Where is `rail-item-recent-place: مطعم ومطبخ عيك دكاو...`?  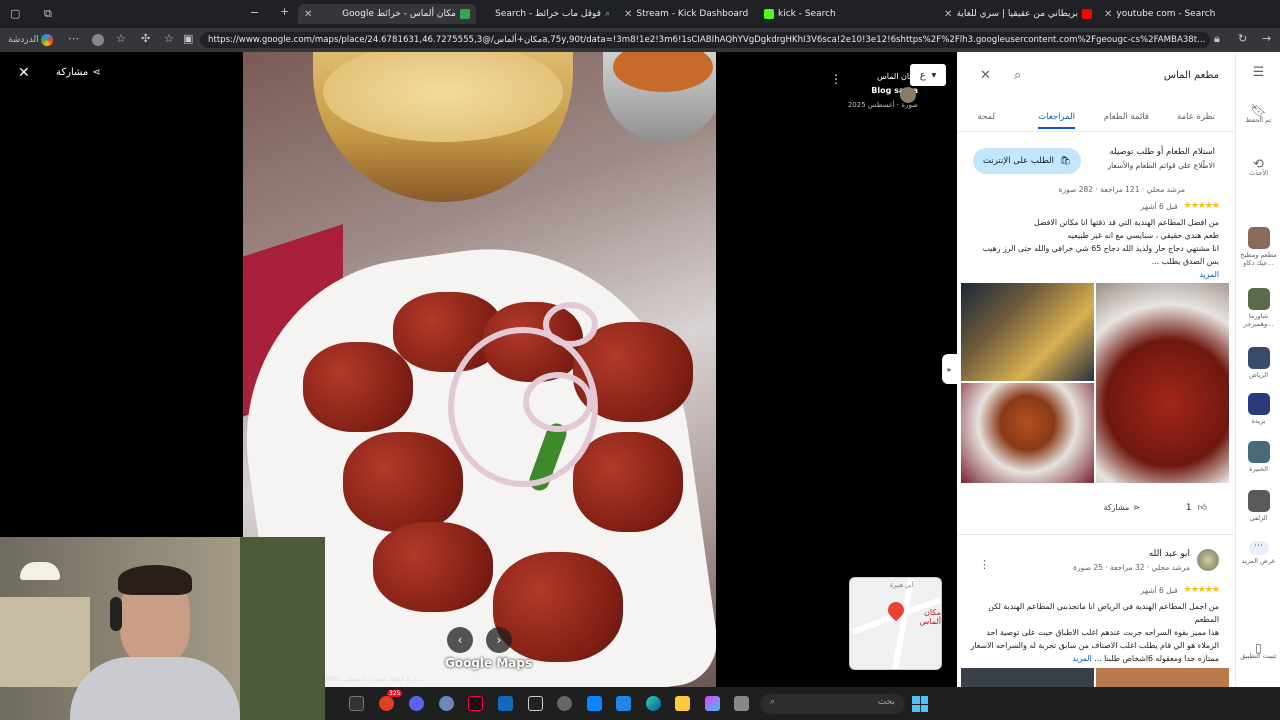 rail-item-recent-place: مطعم ومطبخ عيك دكاو... is located at coordinates (1258, 247).